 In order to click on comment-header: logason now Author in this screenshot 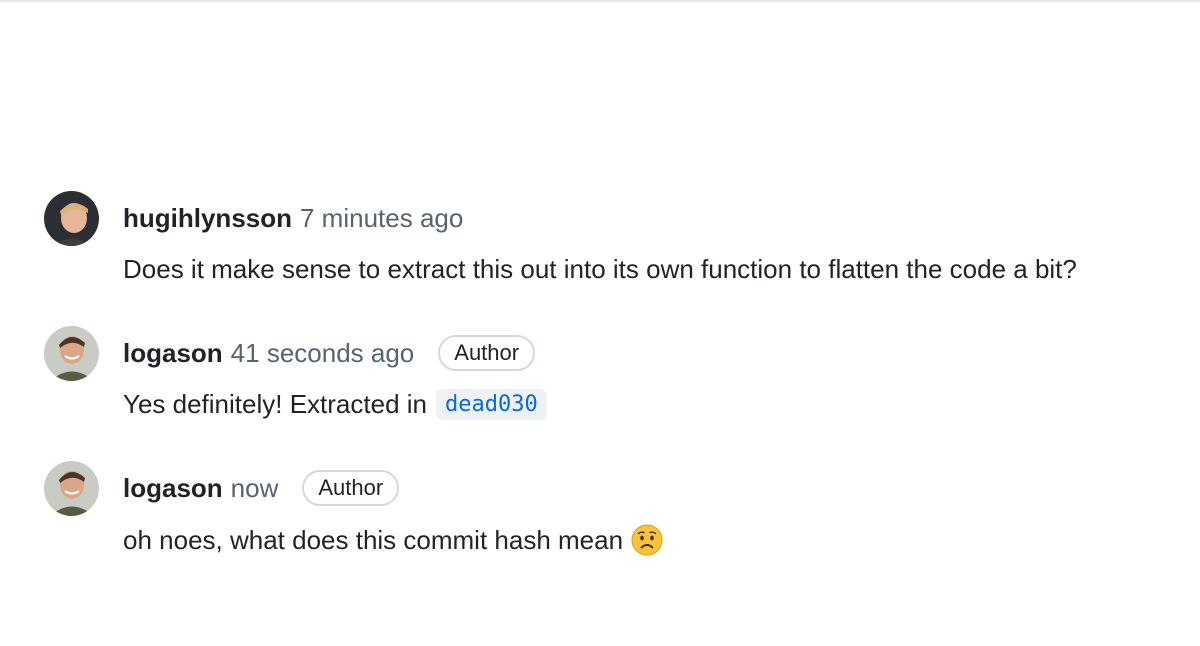, I will do `click(261, 488)`.